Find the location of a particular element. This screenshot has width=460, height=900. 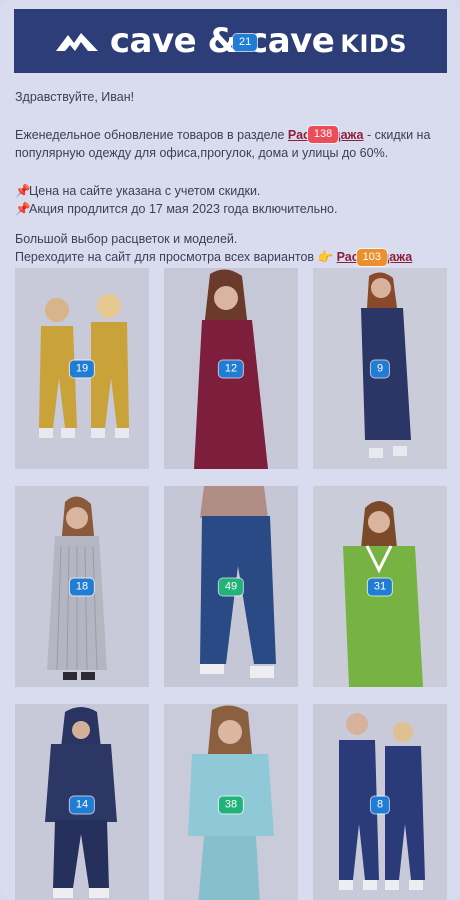

product-badge: 38 is located at coordinates (231, 804).